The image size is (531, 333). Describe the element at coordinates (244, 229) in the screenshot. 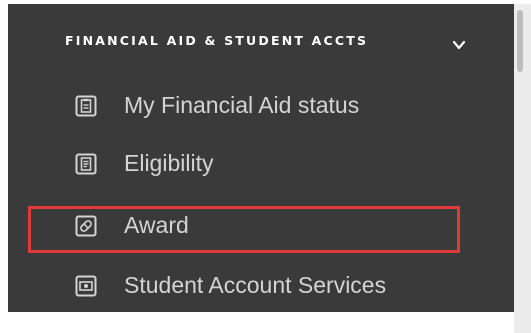

I see `highlight-box` at that location.